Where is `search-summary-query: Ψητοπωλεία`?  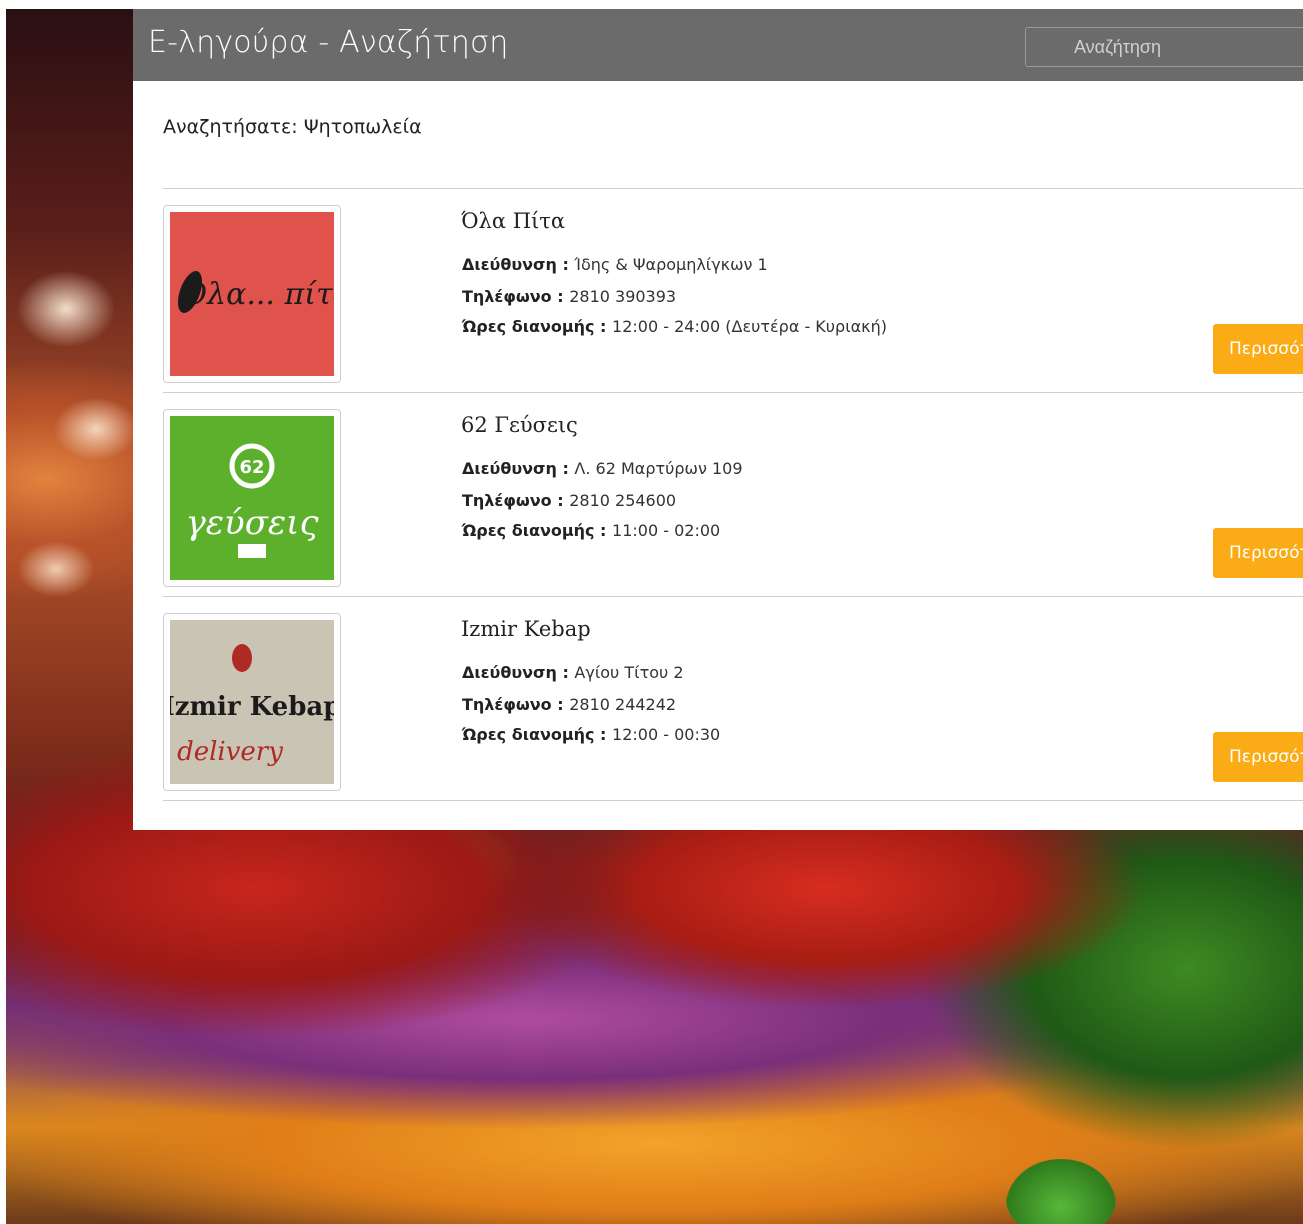 search-summary-query: Ψητοπωλεία is located at coordinates (362, 127).